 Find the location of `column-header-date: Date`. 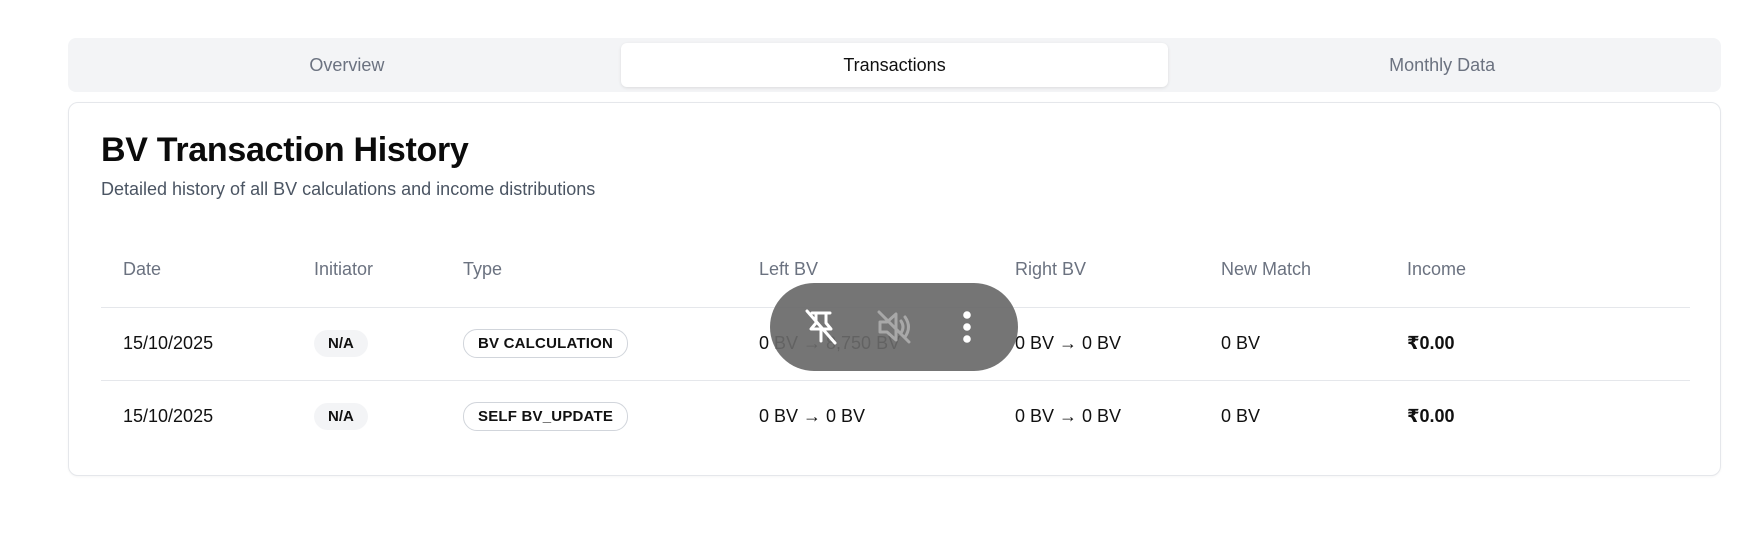

column-header-date: Date is located at coordinates (196, 270).